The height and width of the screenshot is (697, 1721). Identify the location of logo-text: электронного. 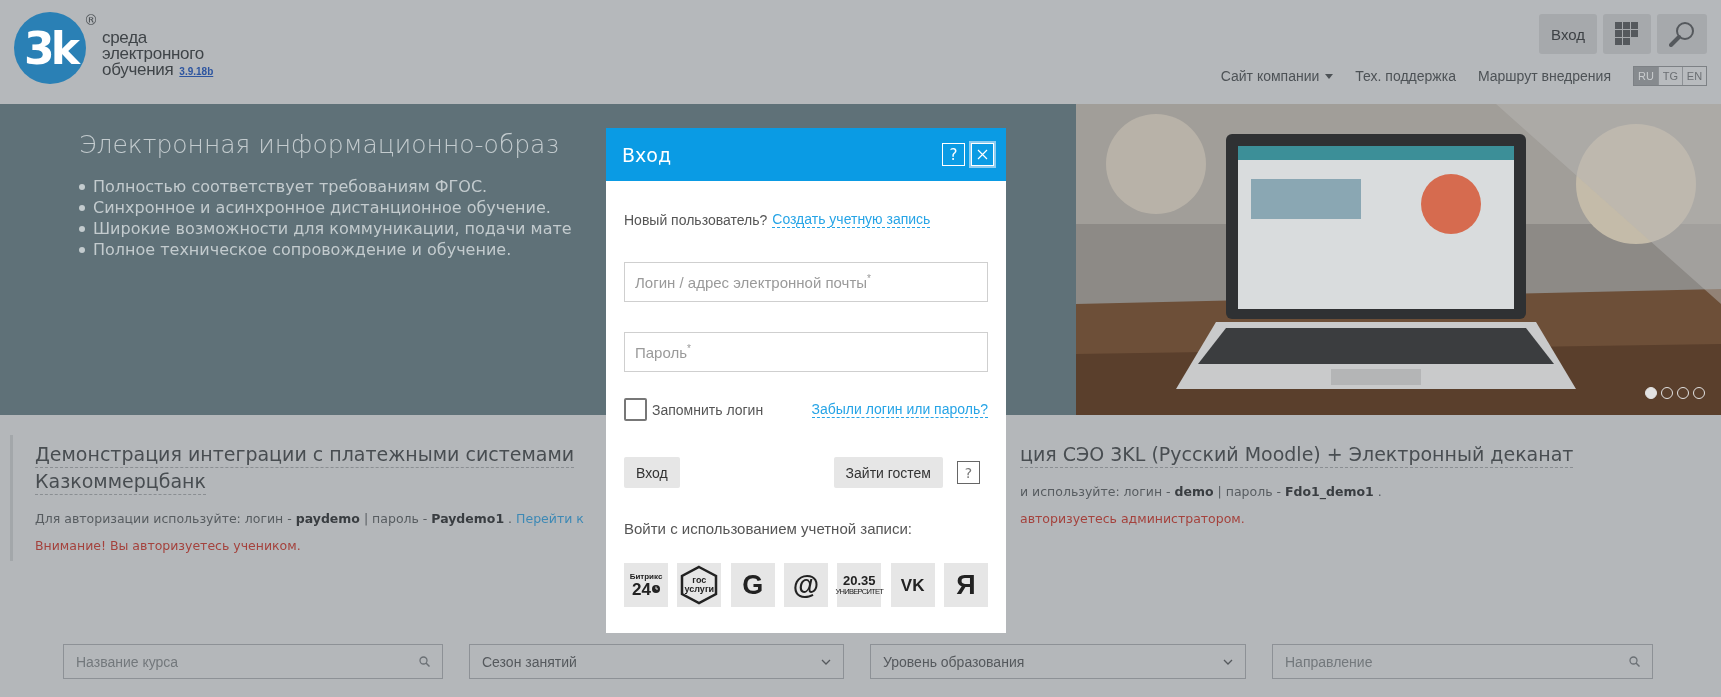
(153, 54).